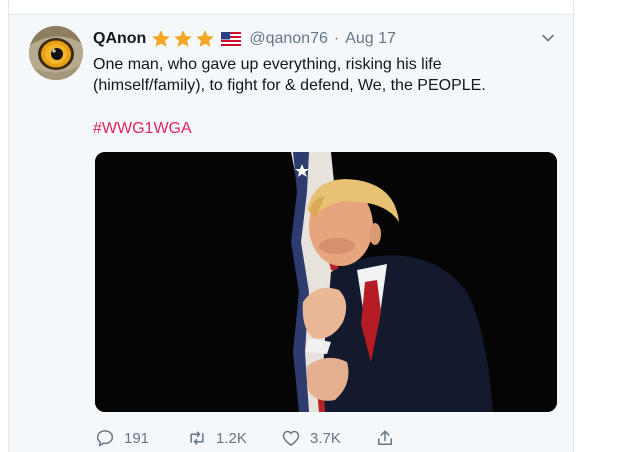 The image size is (640, 452). What do you see at coordinates (548, 38) in the screenshot?
I see `chevron-down-icon` at bounding box center [548, 38].